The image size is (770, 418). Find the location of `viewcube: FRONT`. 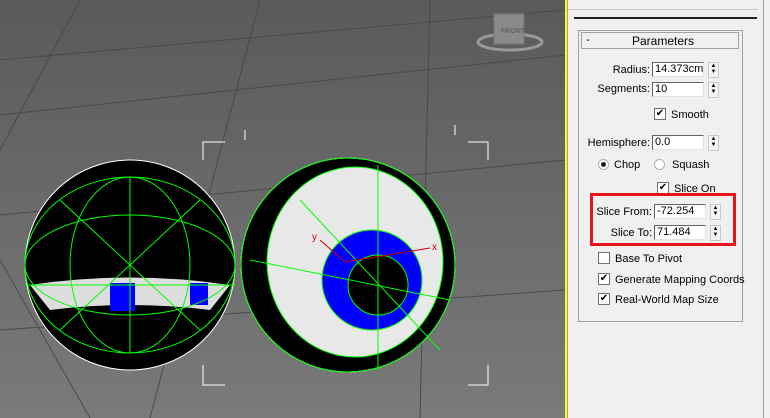

viewcube: FRONT is located at coordinates (510, 32).